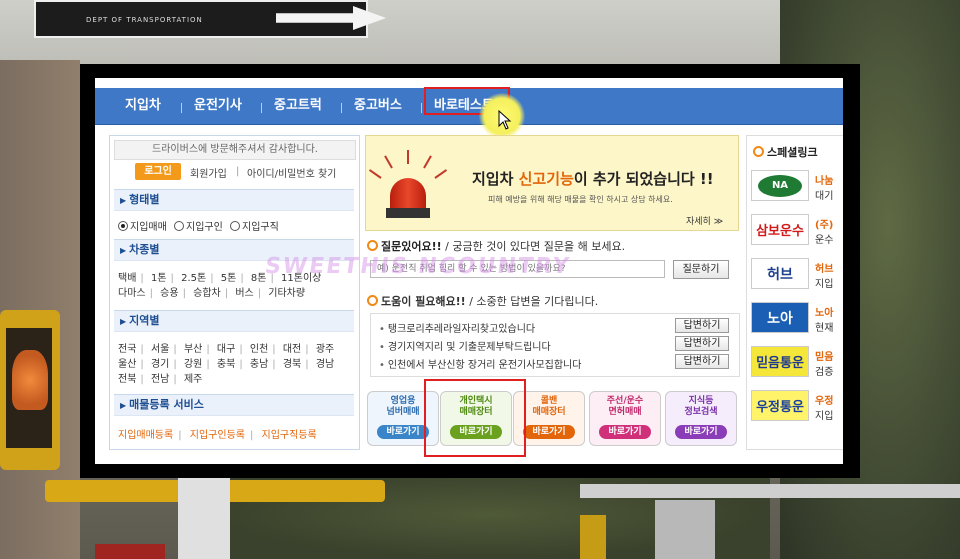 This screenshot has width=960, height=559. Describe the element at coordinates (144, 320) in the screenshot. I see `section-region-label: 지역별` at that location.